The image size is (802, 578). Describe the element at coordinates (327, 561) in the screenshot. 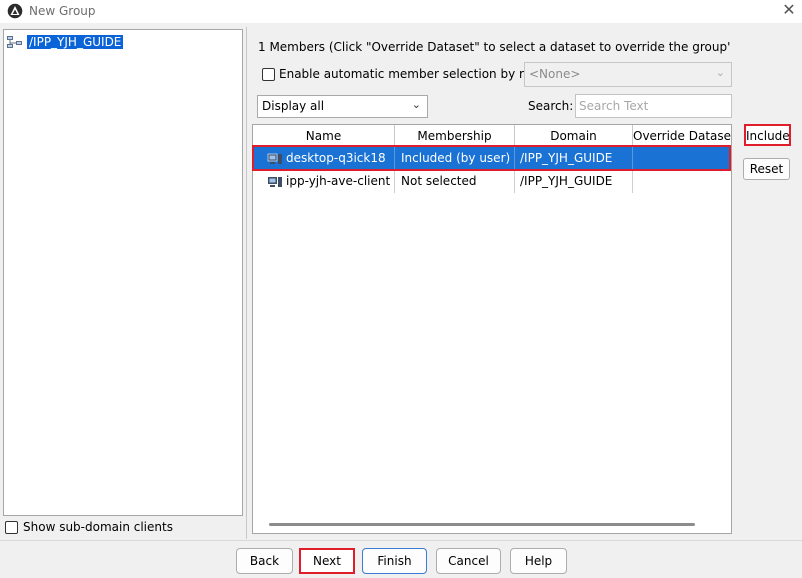

I see `next-button: Next` at that location.